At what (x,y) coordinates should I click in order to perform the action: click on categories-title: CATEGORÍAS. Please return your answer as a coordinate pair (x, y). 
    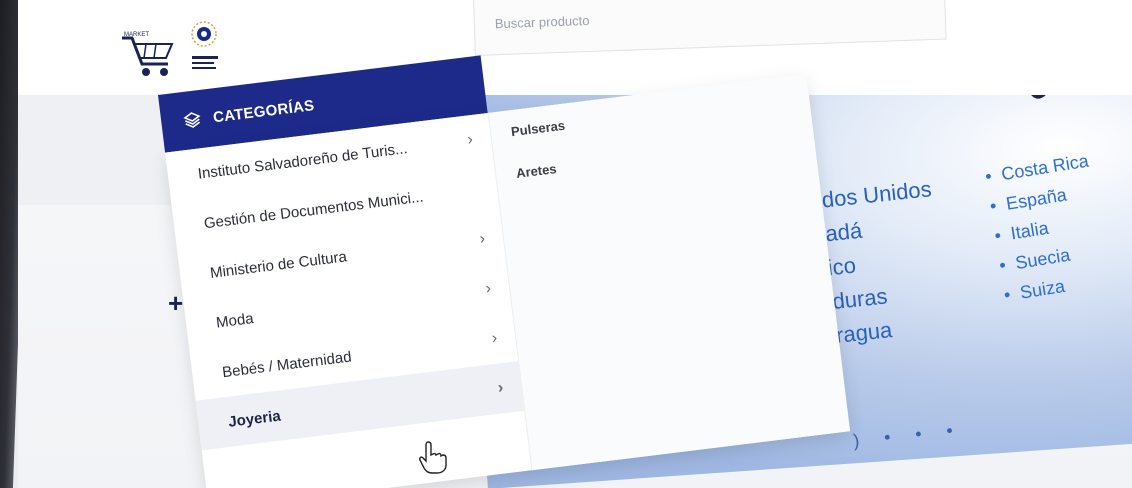
    Looking at the image, I should click on (264, 111).